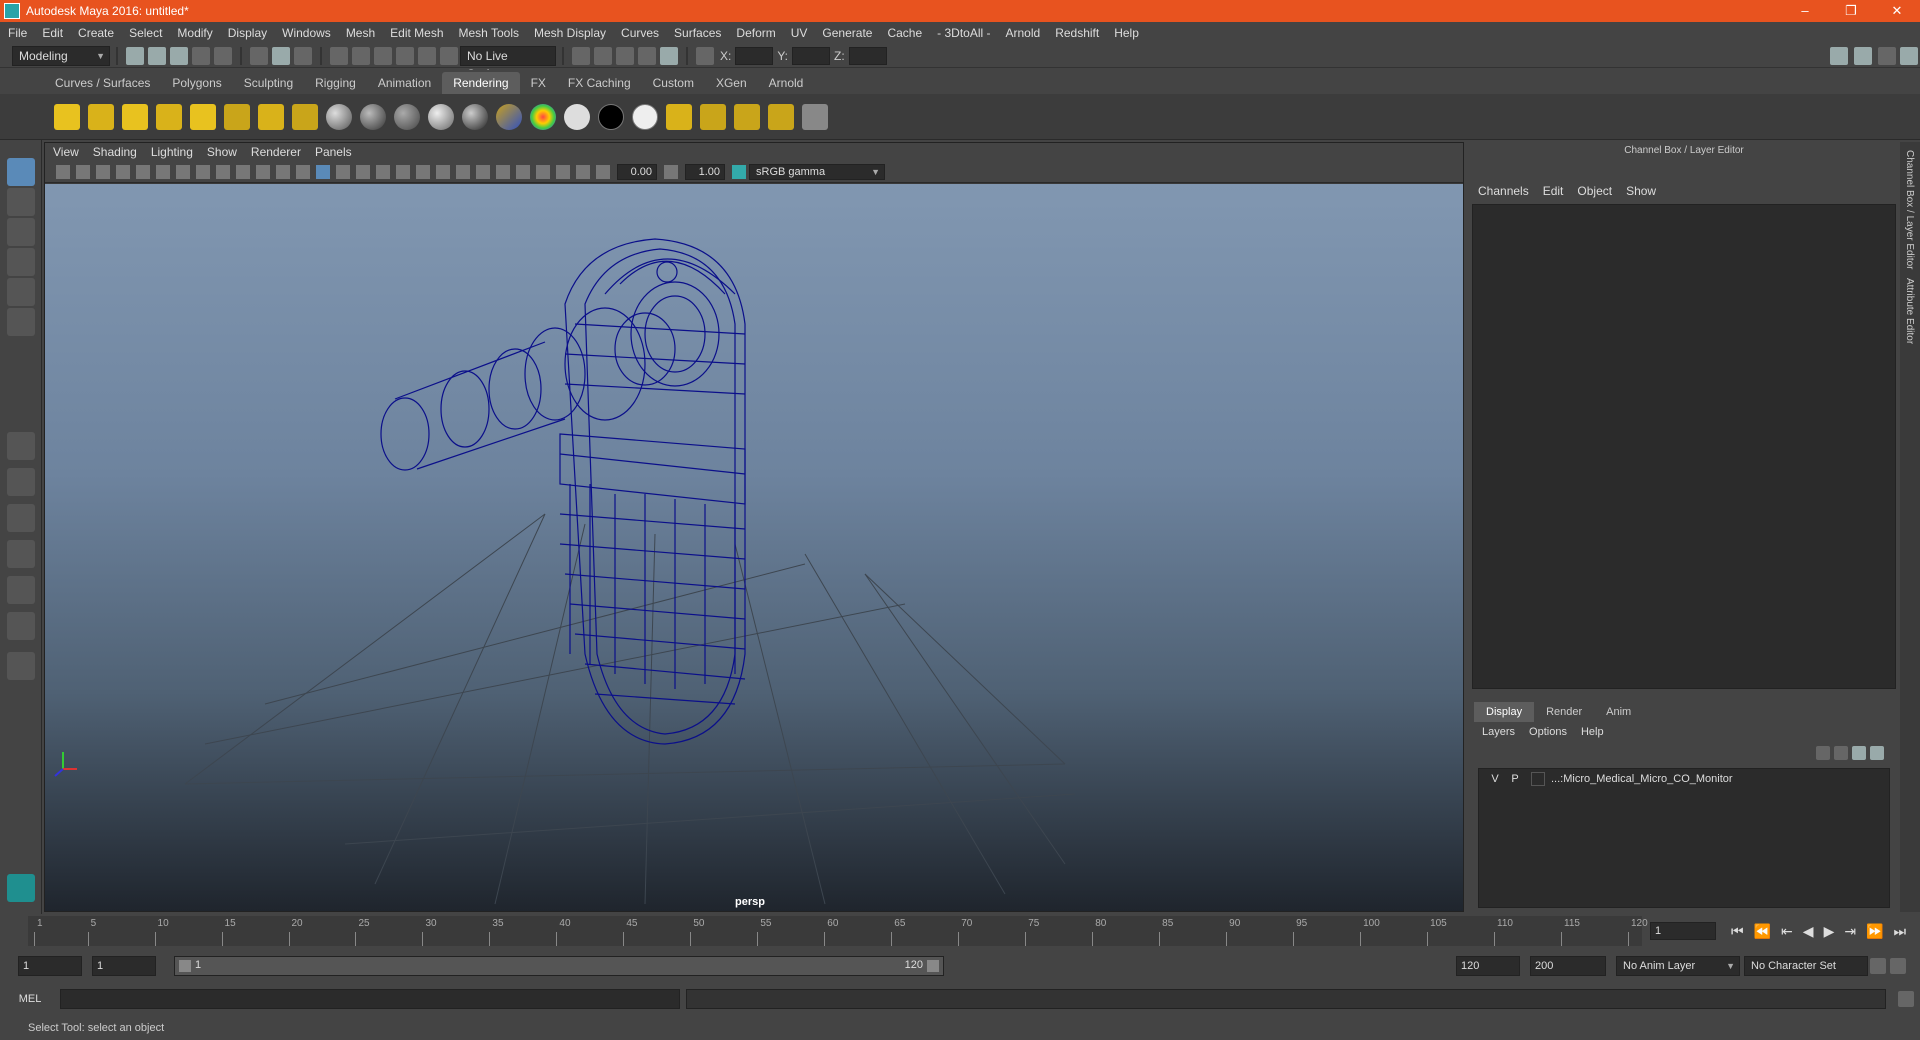 This screenshot has height=1040, width=1920. Describe the element at coordinates (755, 33) in the screenshot. I see `menu-deform: Deform` at that location.